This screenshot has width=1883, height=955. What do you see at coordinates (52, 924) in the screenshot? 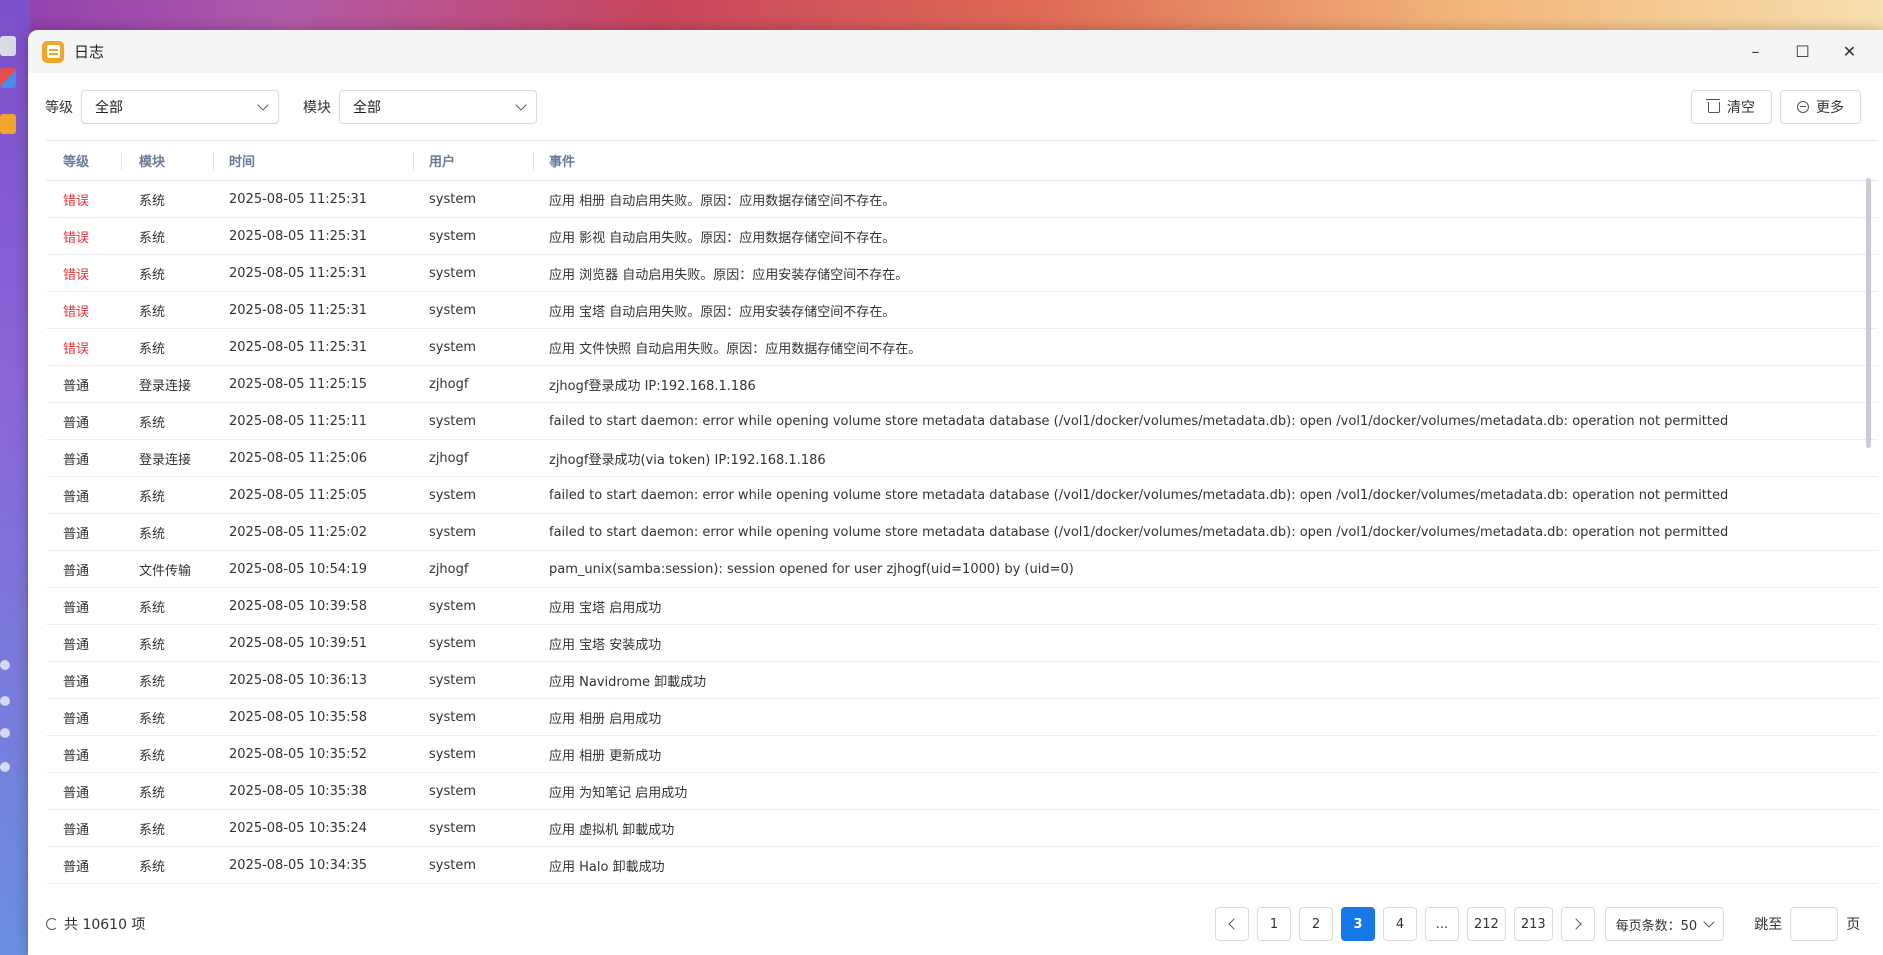
I see `refresh-icon` at bounding box center [52, 924].